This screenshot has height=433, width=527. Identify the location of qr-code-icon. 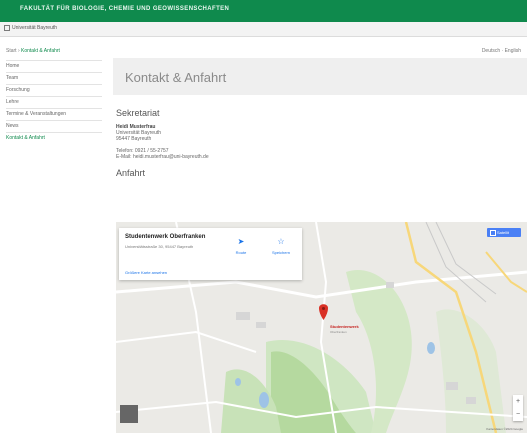
(129, 414).